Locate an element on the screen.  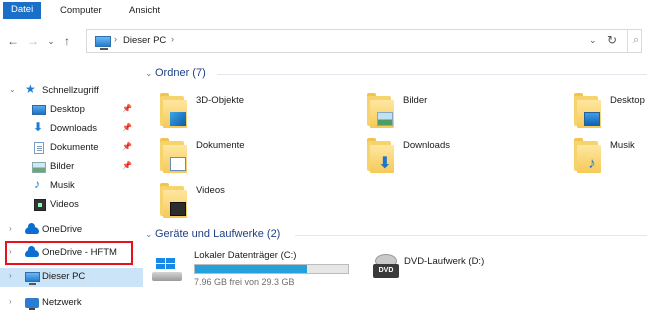
video-icon is located at coordinates (40, 205).